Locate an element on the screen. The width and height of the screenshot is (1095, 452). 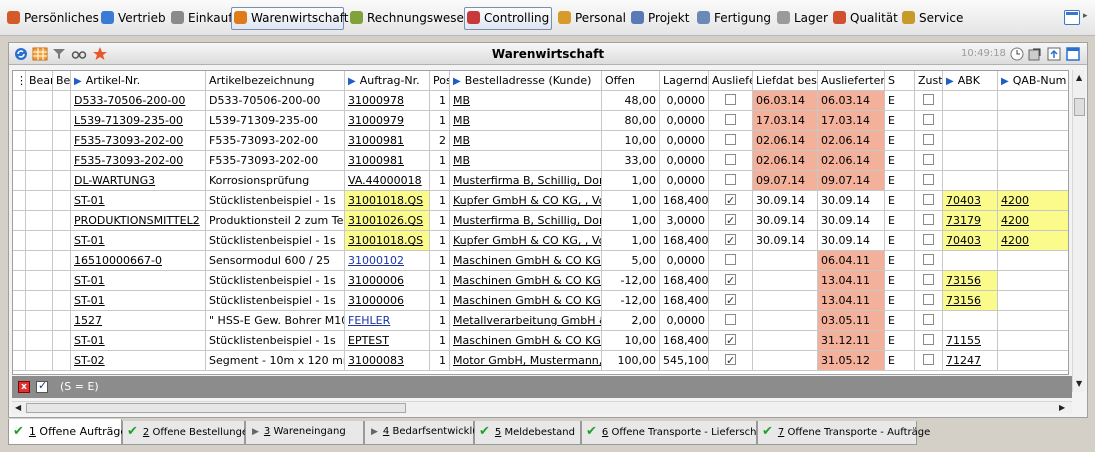
cell-abk: 71155 is located at coordinates (970, 341).